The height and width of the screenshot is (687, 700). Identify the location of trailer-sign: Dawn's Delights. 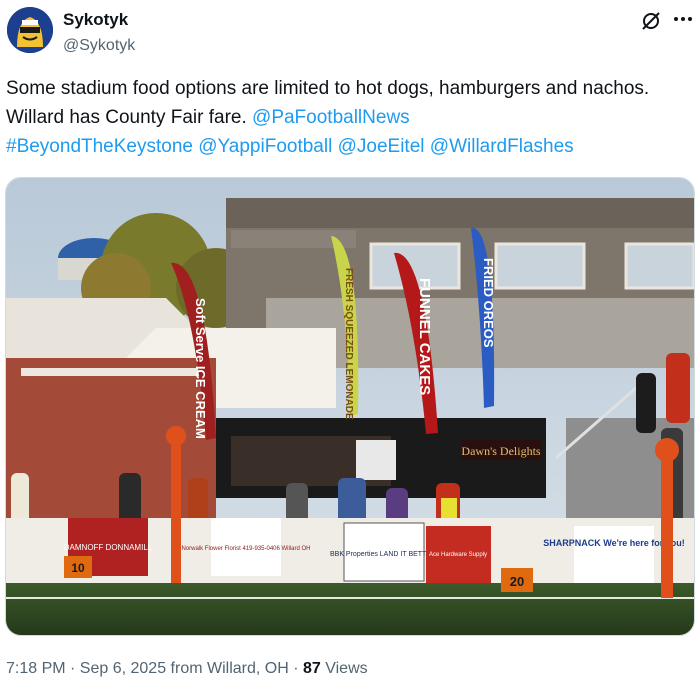
(500, 451).